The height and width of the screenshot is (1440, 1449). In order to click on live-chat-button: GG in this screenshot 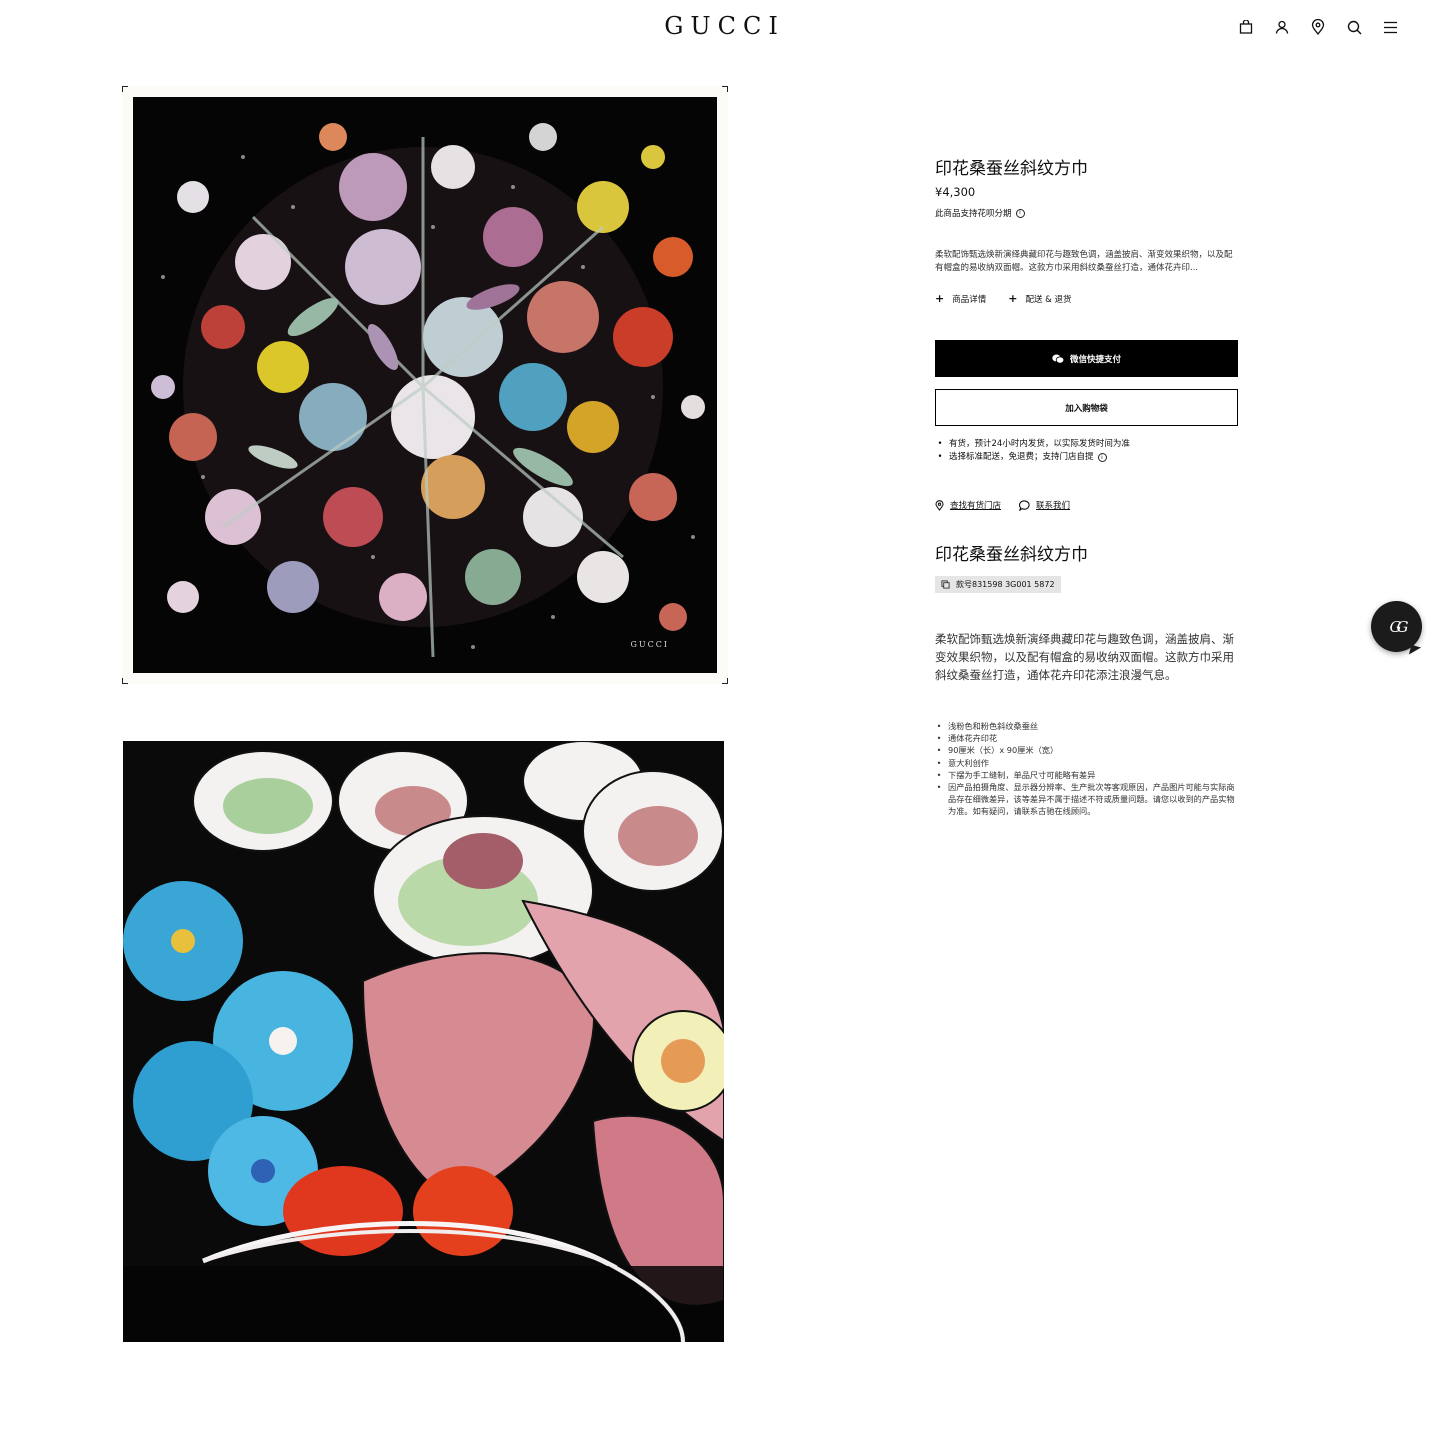, I will do `click(1396, 626)`.